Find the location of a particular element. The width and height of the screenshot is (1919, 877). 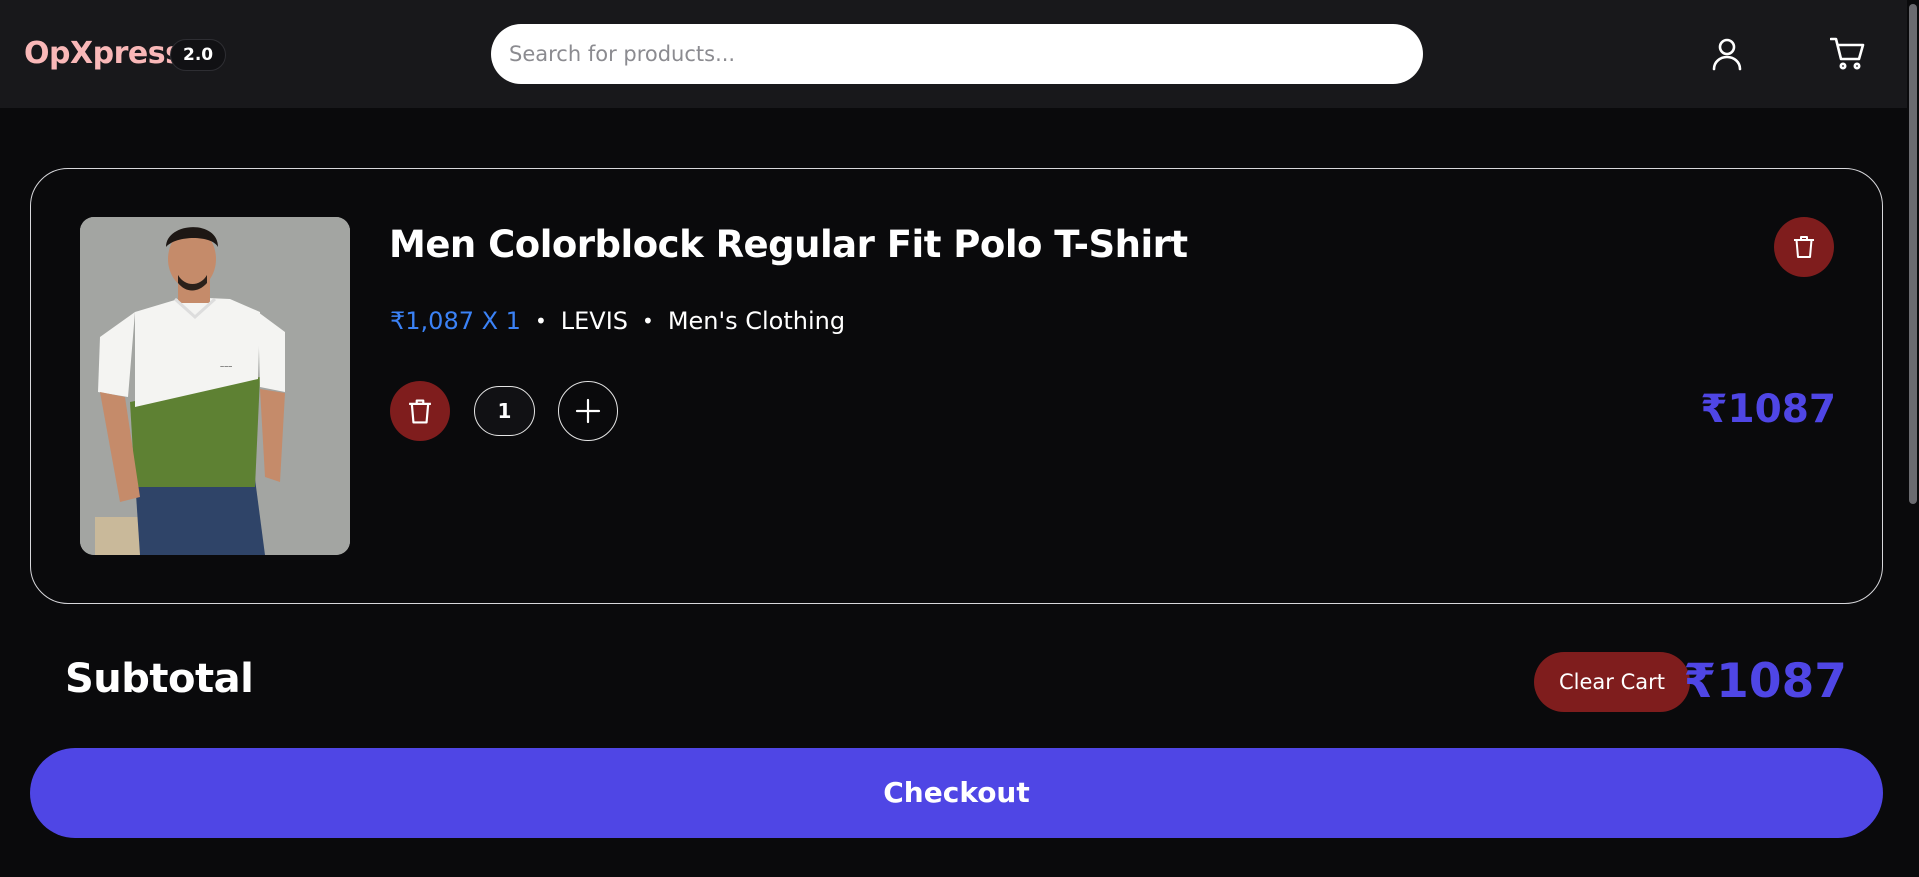

item-line-total: ₹1087 is located at coordinates (1768, 409).